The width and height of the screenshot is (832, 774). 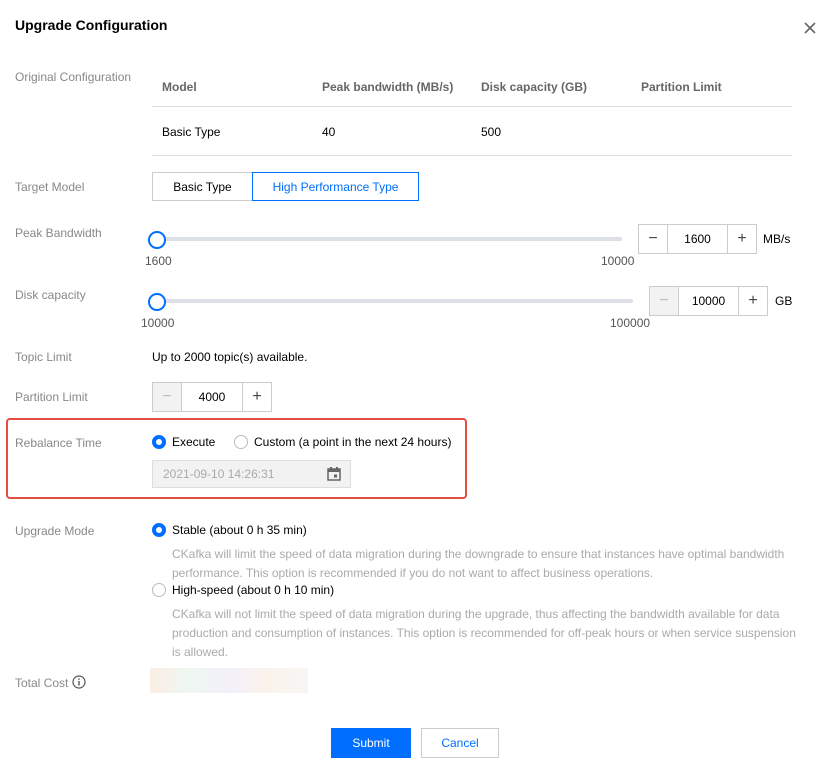 What do you see at coordinates (784, 301) in the screenshot?
I see `disk-unit: GB` at bounding box center [784, 301].